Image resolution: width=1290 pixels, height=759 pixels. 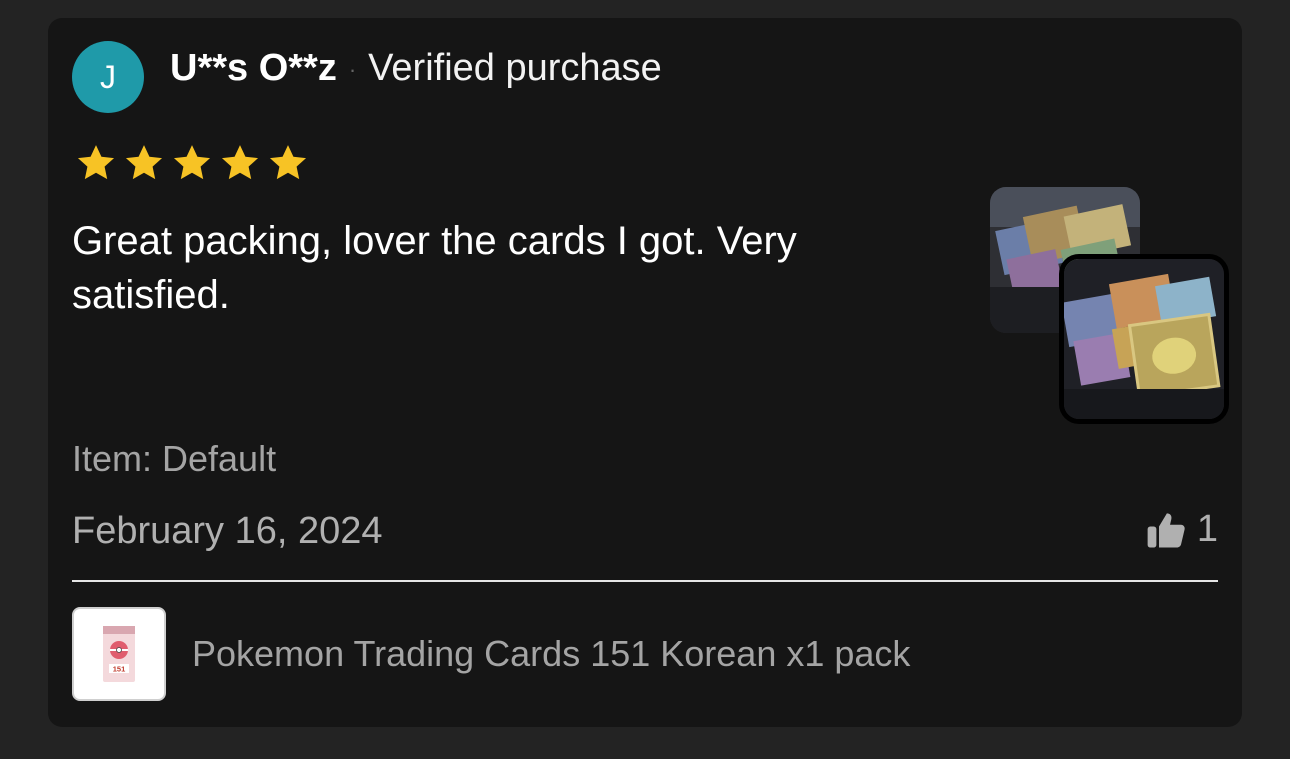 I want to click on avatar-initial: J, so click(x=108, y=76).